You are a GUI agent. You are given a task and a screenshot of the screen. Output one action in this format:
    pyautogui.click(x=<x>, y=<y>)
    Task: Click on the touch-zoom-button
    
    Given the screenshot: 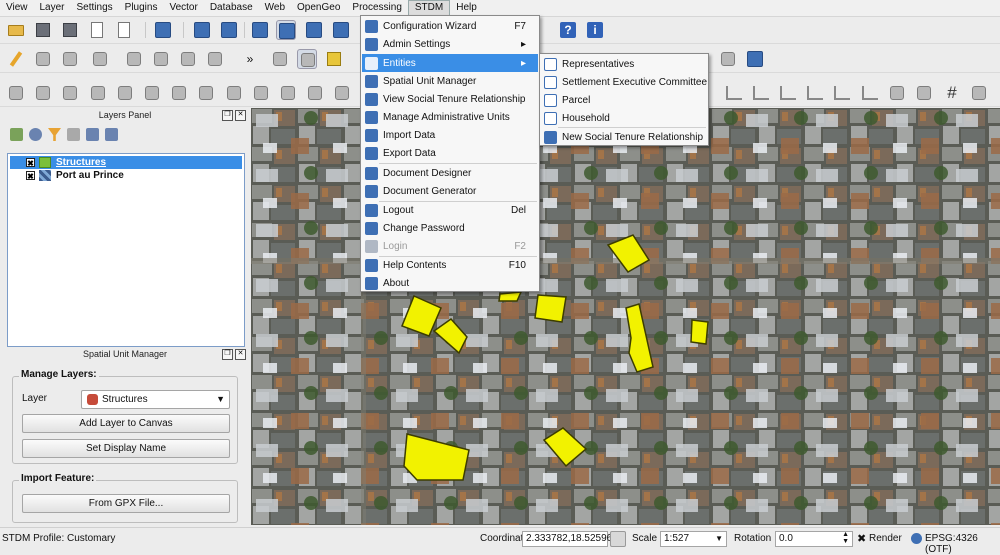 What is the action you would take?
    pyautogui.click(x=280, y=59)
    